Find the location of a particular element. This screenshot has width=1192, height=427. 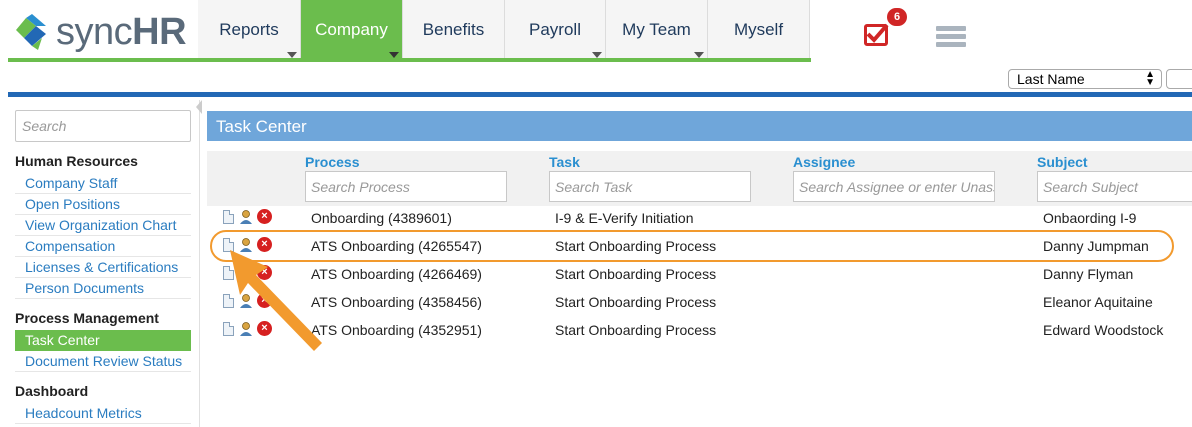

sort-extra-field is located at coordinates (1179, 79).